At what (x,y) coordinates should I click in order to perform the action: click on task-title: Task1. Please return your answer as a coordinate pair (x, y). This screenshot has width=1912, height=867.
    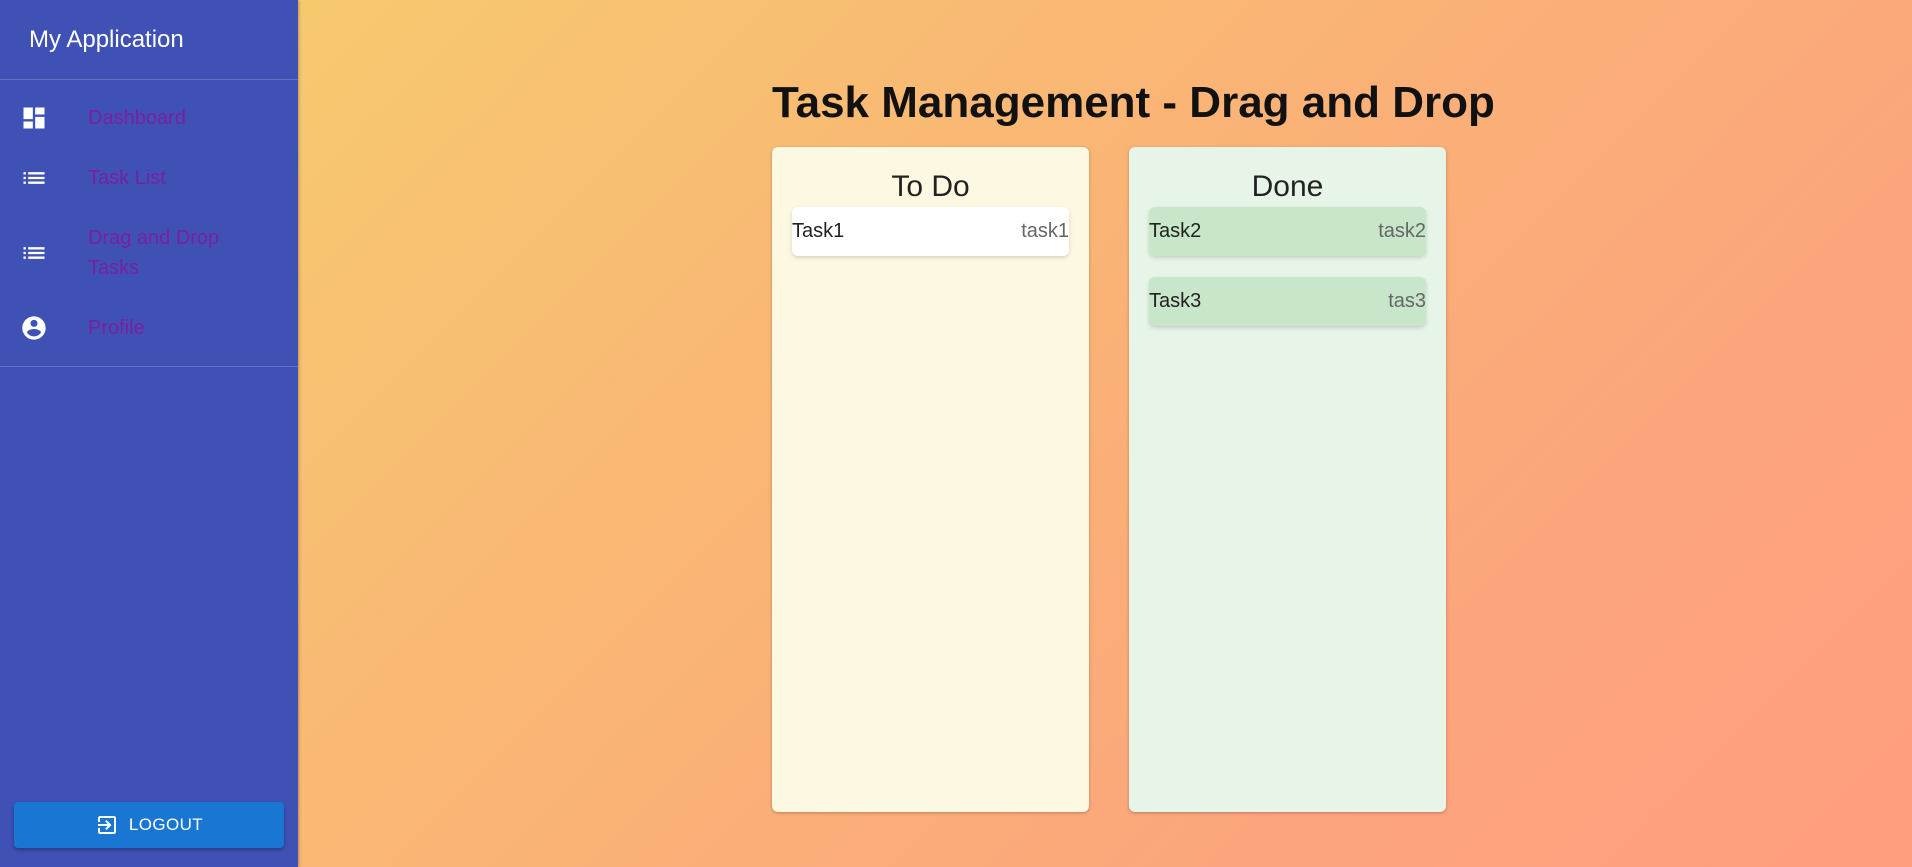
    Looking at the image, I should click on (818, 231).